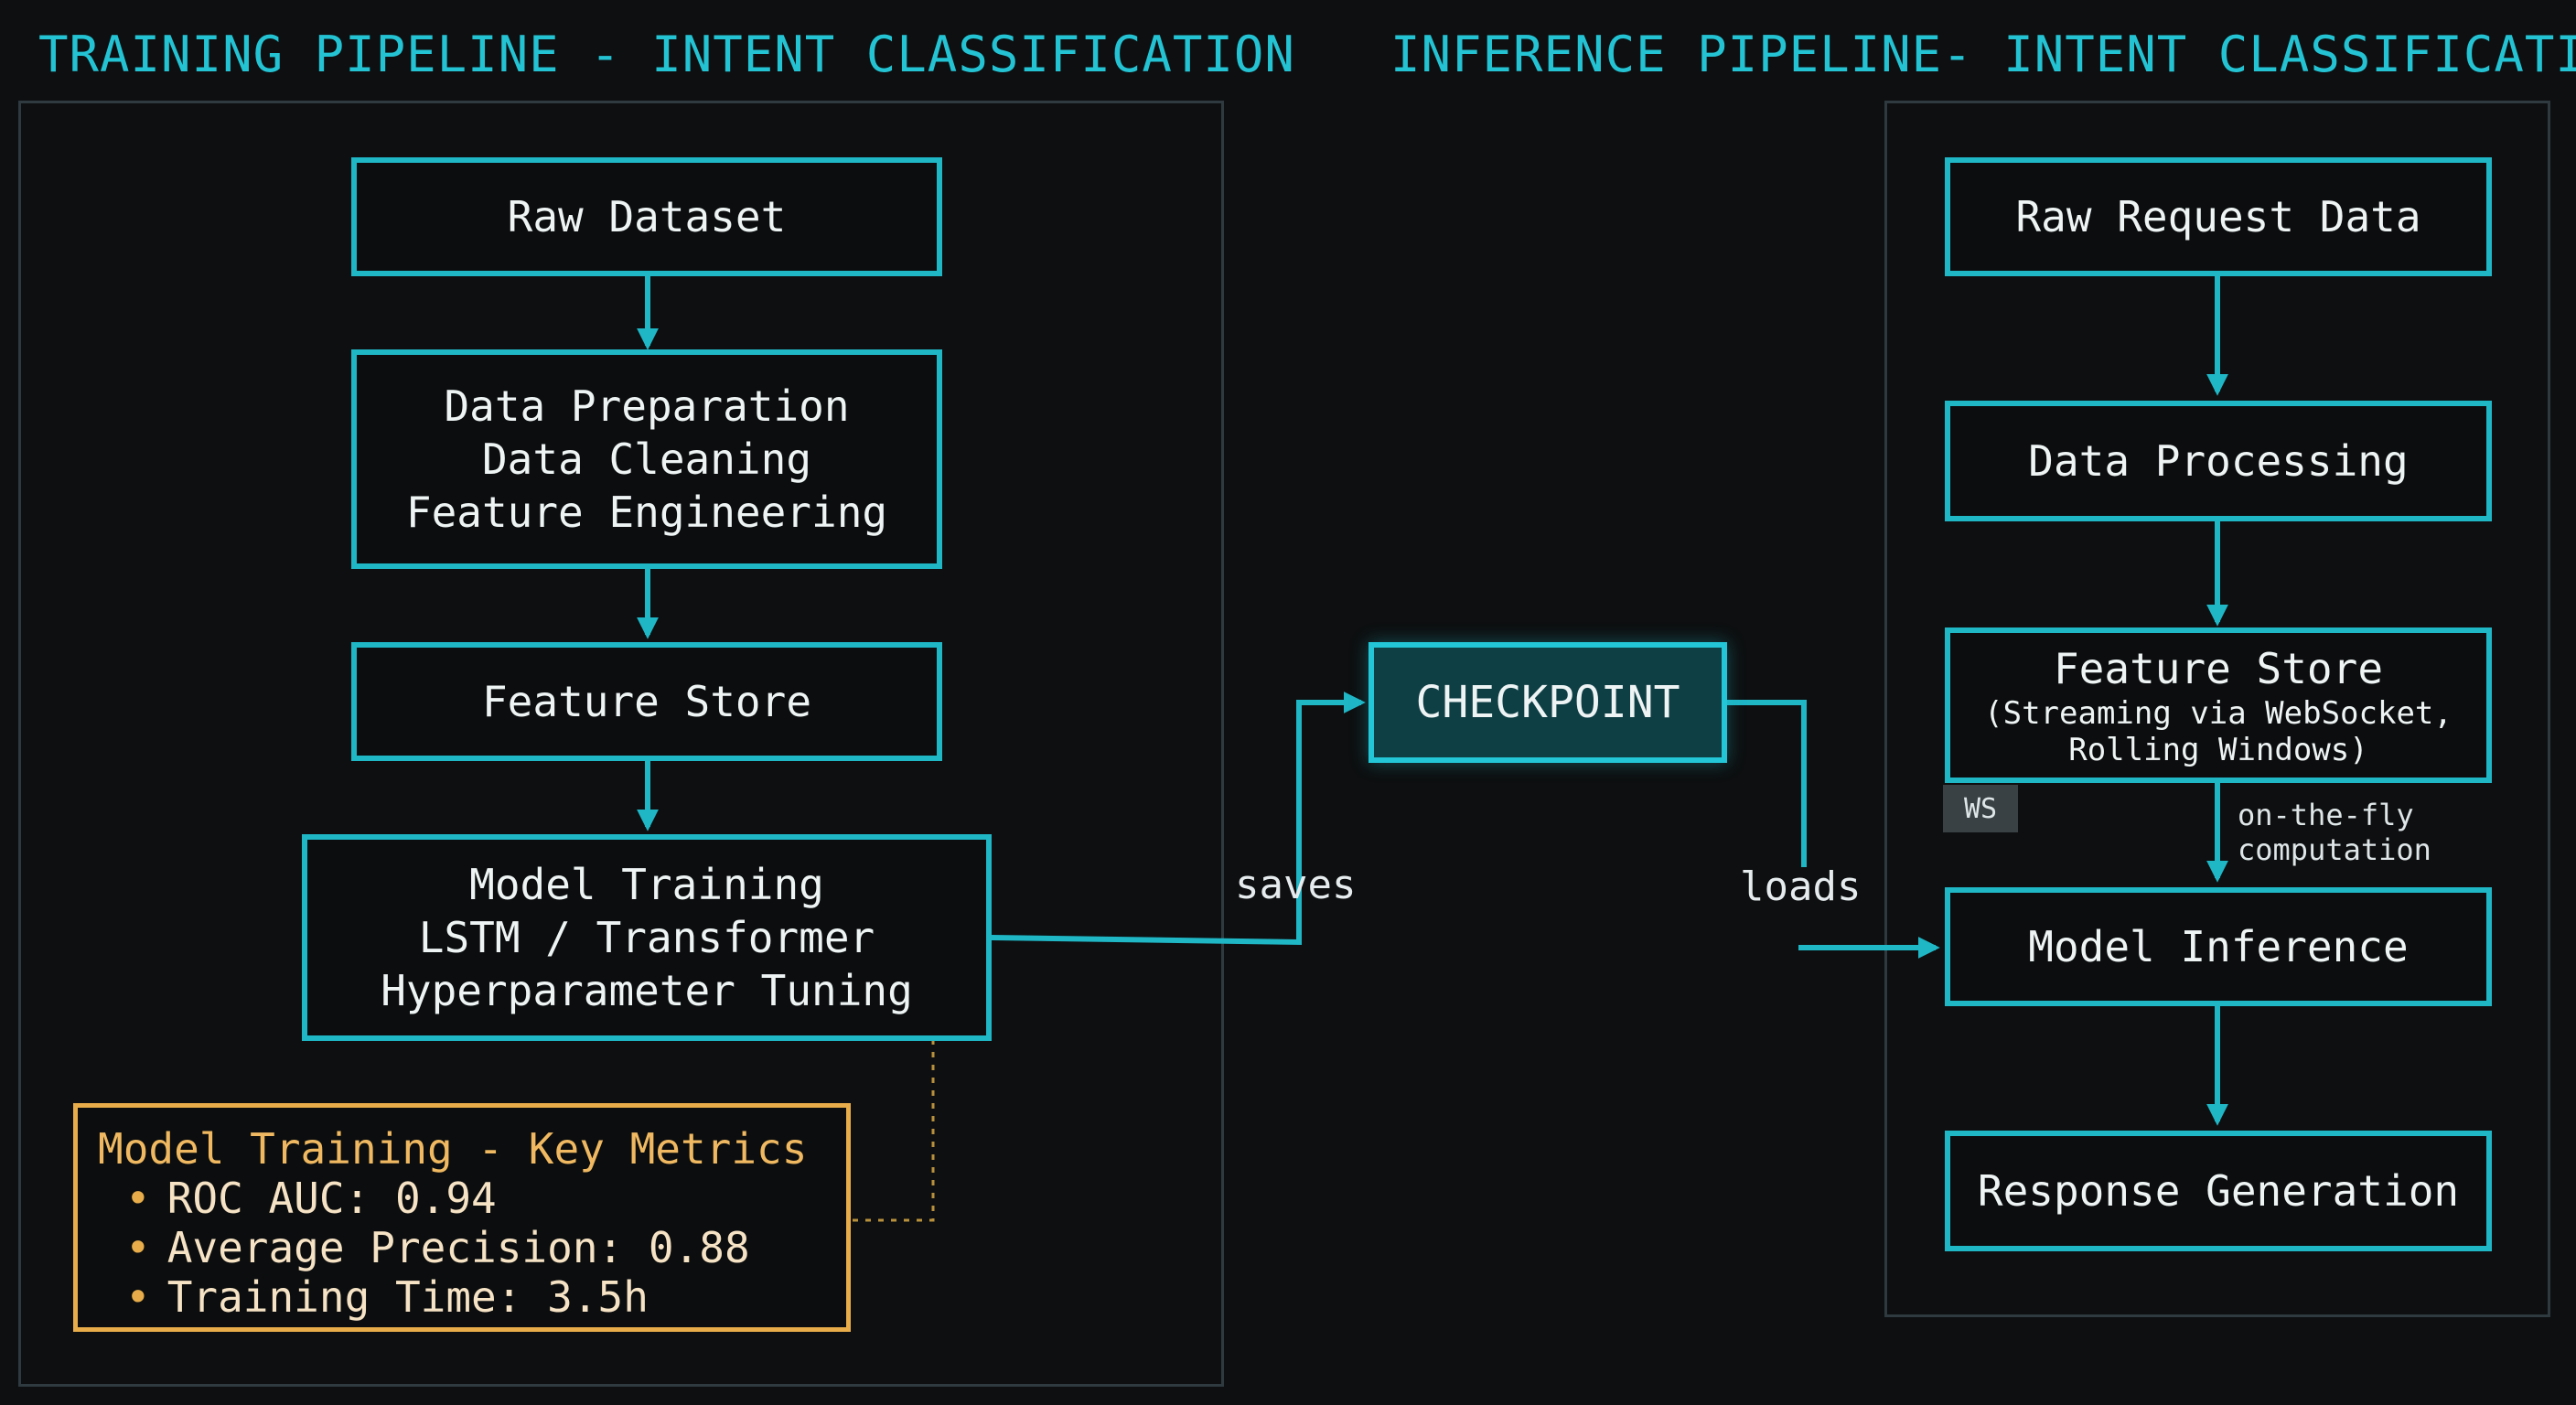 This screenshot has height=1405, width=2576. I want to click on metric-roc-auc: ROC AUC: 0.94, so click(476, 1198).